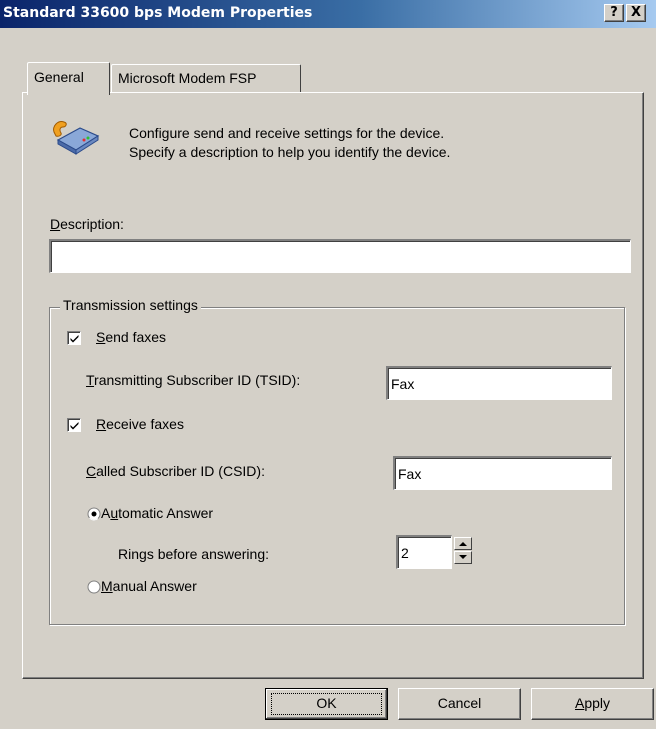 This screenshot has width=656, height=729. I want to click on receive-faxes-access-key: R, so click(101, 424).